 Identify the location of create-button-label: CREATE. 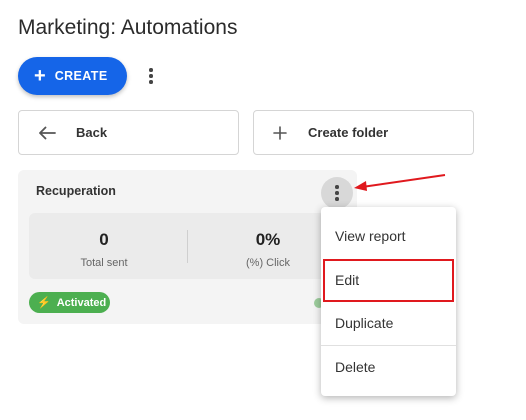
(81, 76).